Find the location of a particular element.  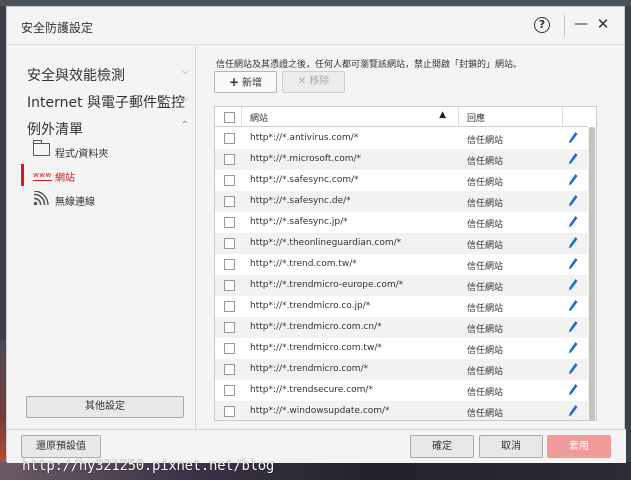

header-checkbox-cell is located at coordinates (228, 117).